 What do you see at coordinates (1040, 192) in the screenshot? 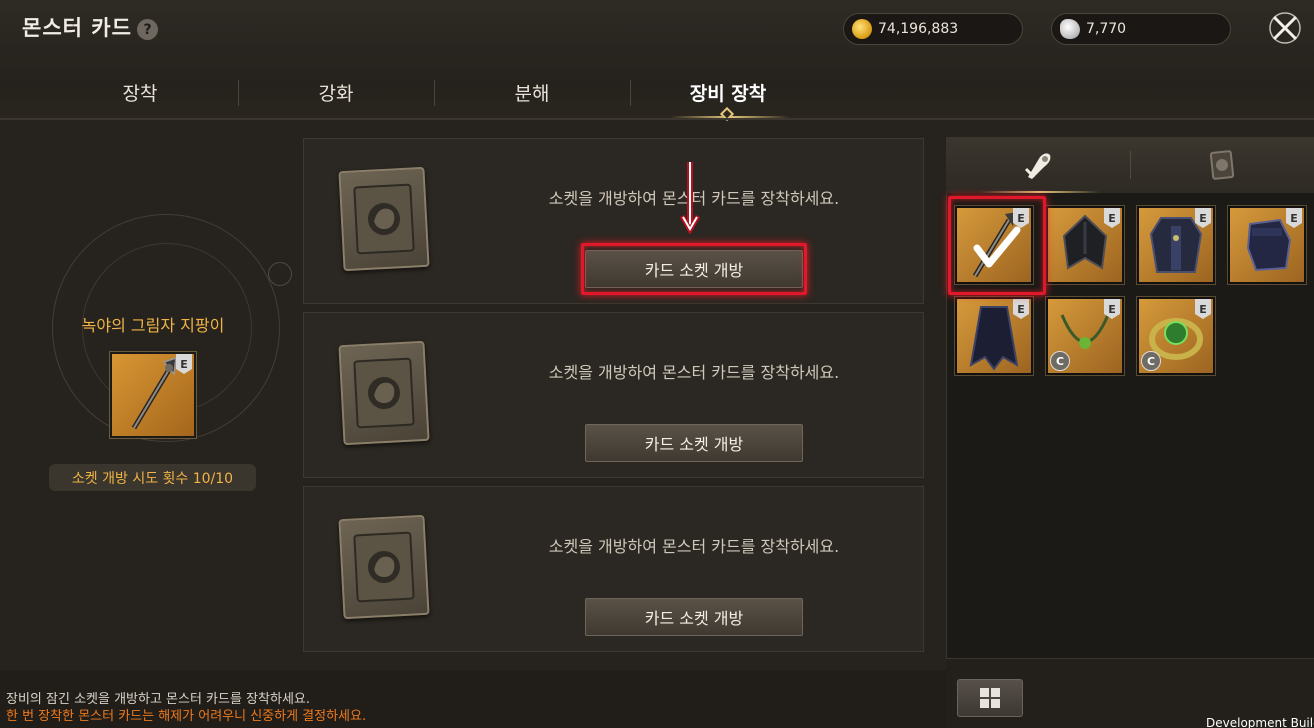
I see `inventory-tab-indicator` at bounding box center [1040, 192].